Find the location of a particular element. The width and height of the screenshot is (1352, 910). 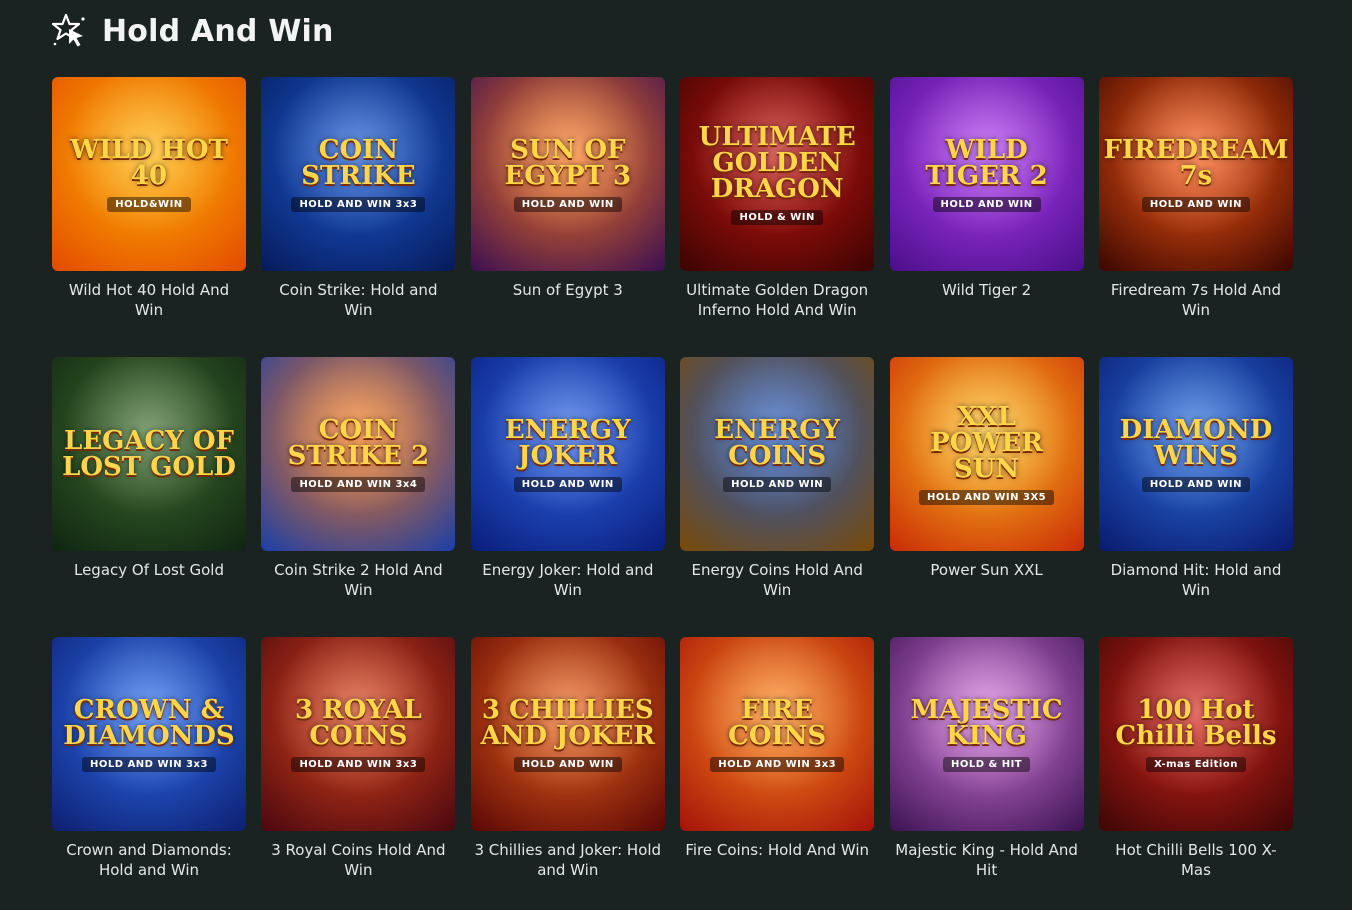

game-logo-text: 3 ROYAL COINS is located at coordinates (358, 722).